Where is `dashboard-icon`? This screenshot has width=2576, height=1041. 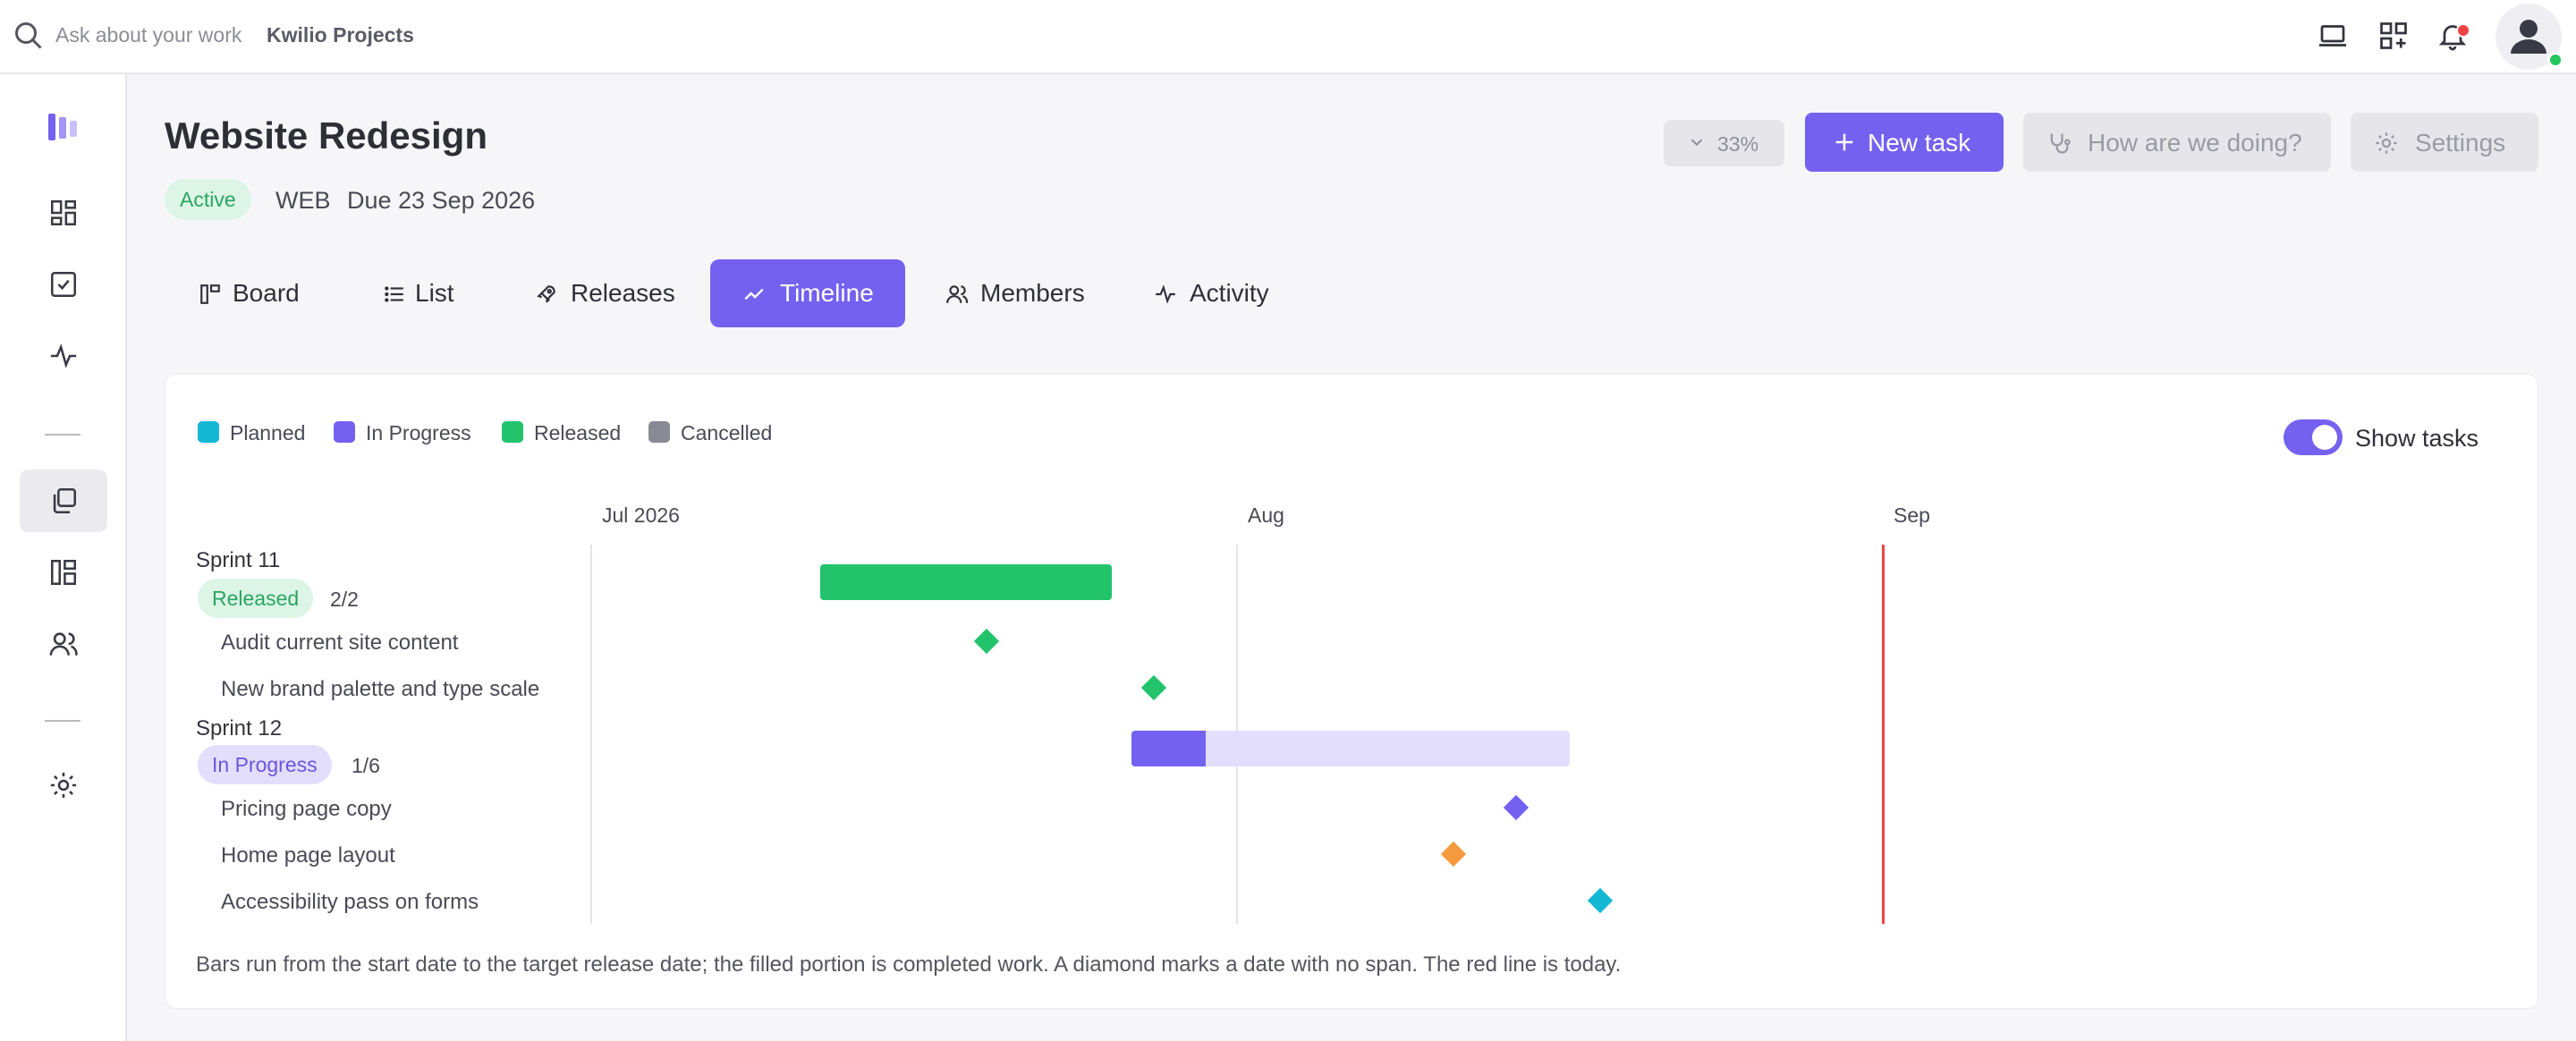 dashboard-icon is located at coordinates (63, 213).